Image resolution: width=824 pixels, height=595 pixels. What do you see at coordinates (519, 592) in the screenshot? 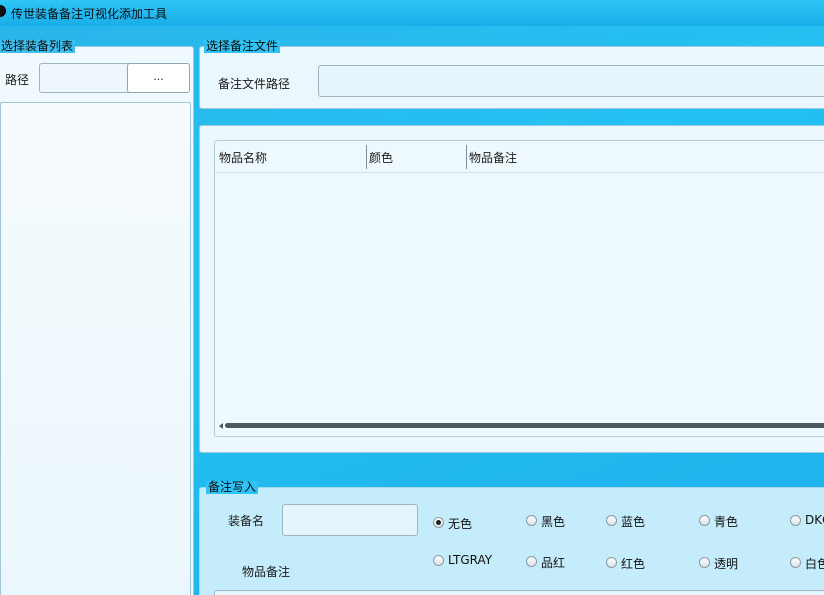
I see `item-remark-input` at bounding box center [519, 592].